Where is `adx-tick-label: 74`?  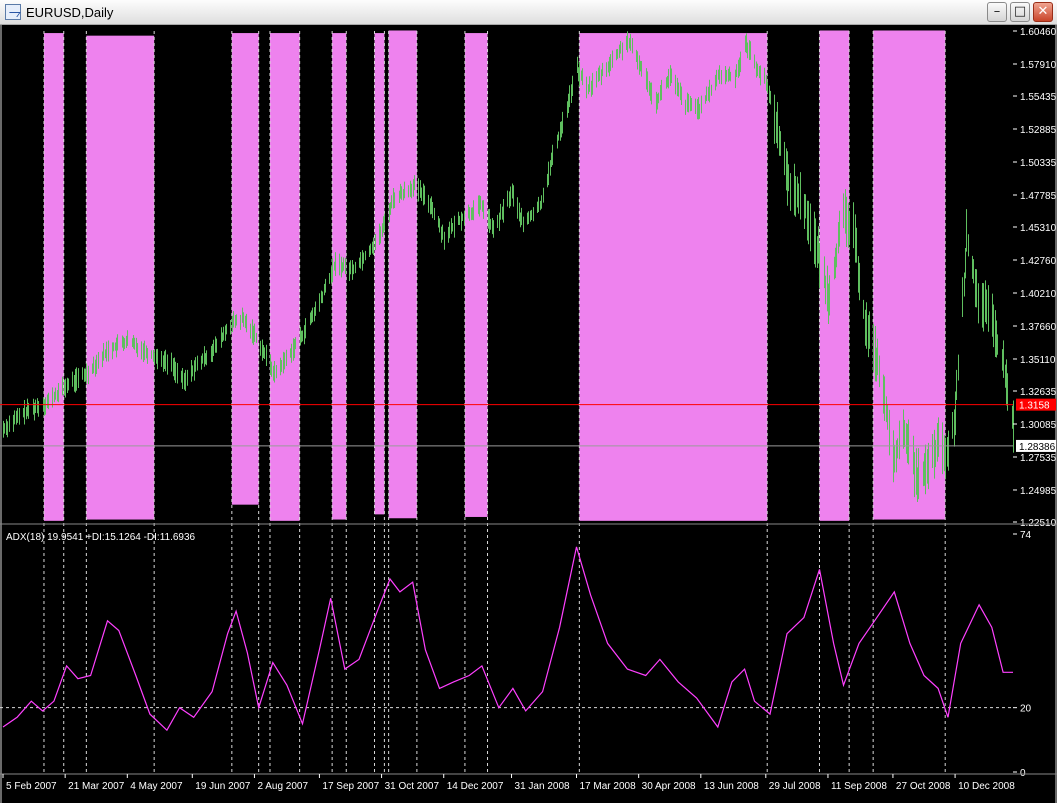 adx-tick-label: 74 is located at coordinates (1026, 535).